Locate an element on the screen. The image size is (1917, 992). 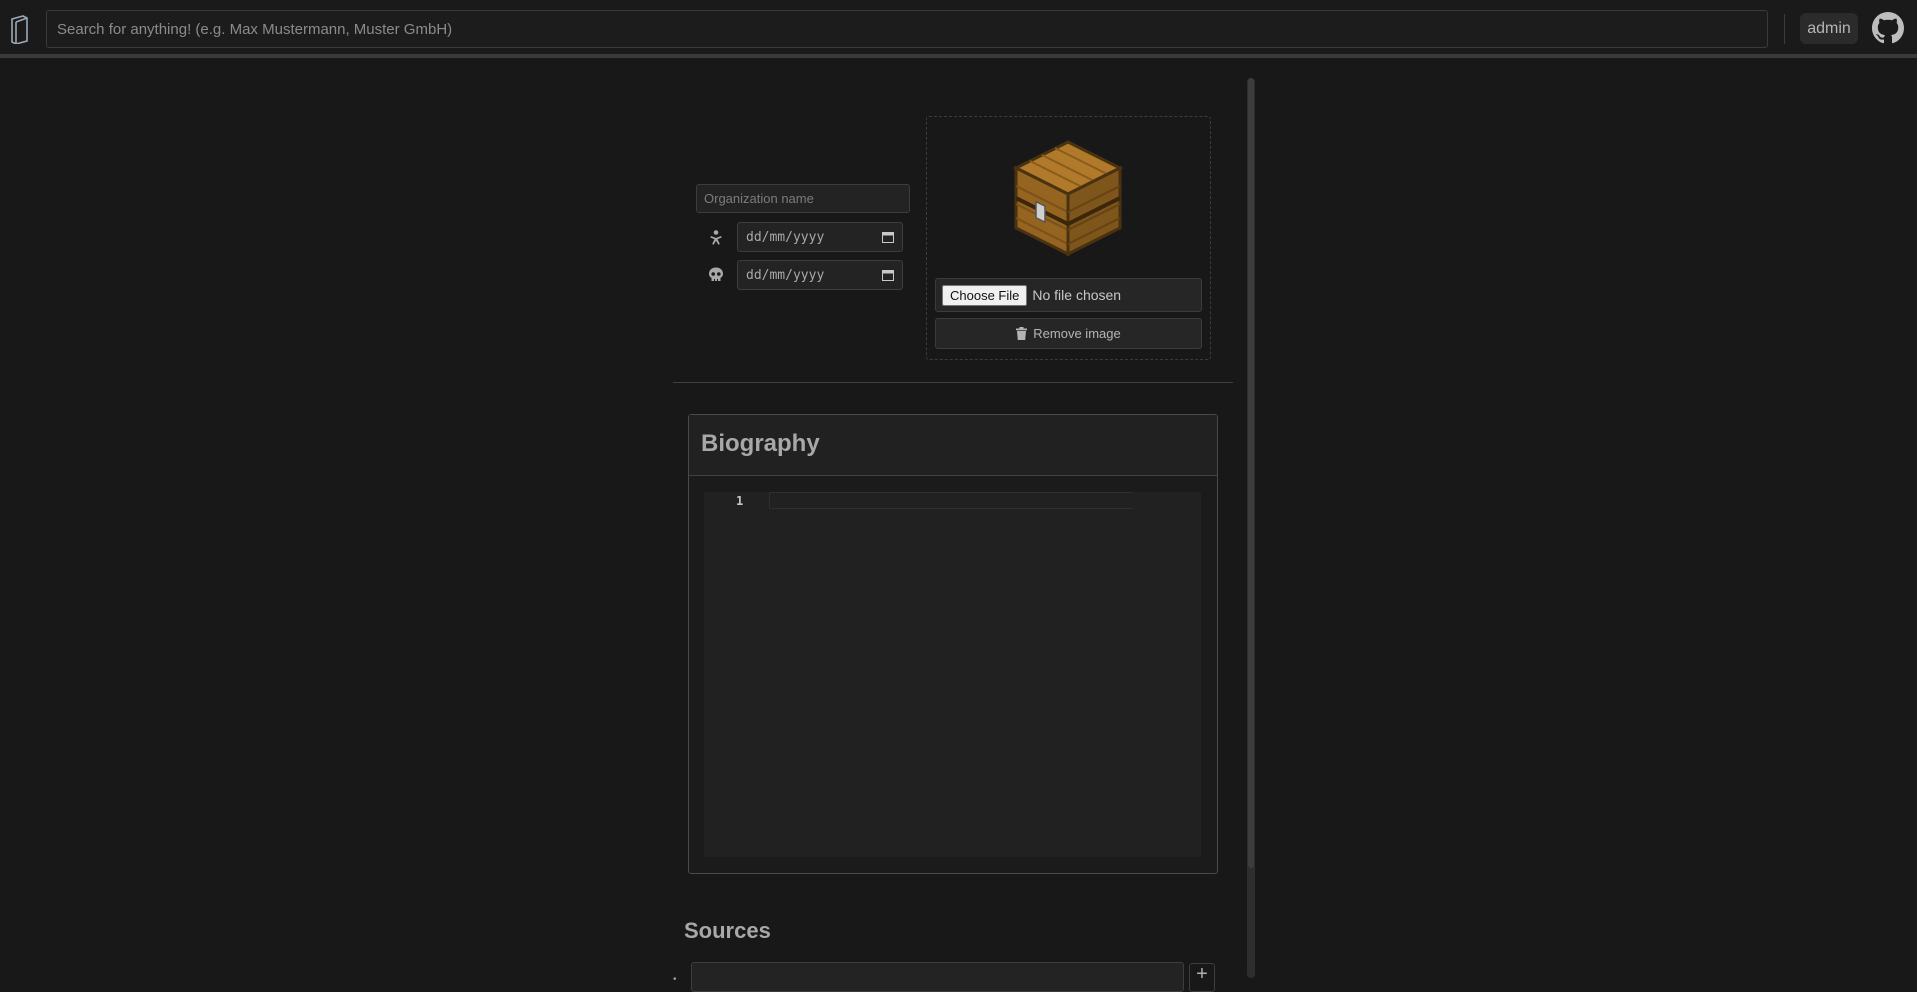
dissolved-date-input: dd/mm/yyyy is located at coordinates (820, 275).